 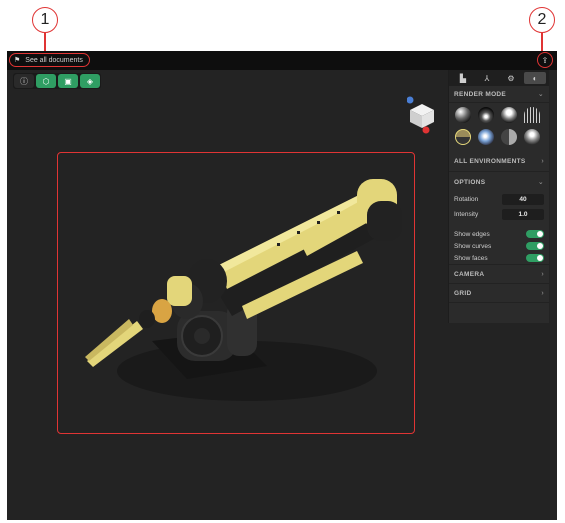 I want to click on camera-header: CAMERA ›, so click(x=499, y=274).